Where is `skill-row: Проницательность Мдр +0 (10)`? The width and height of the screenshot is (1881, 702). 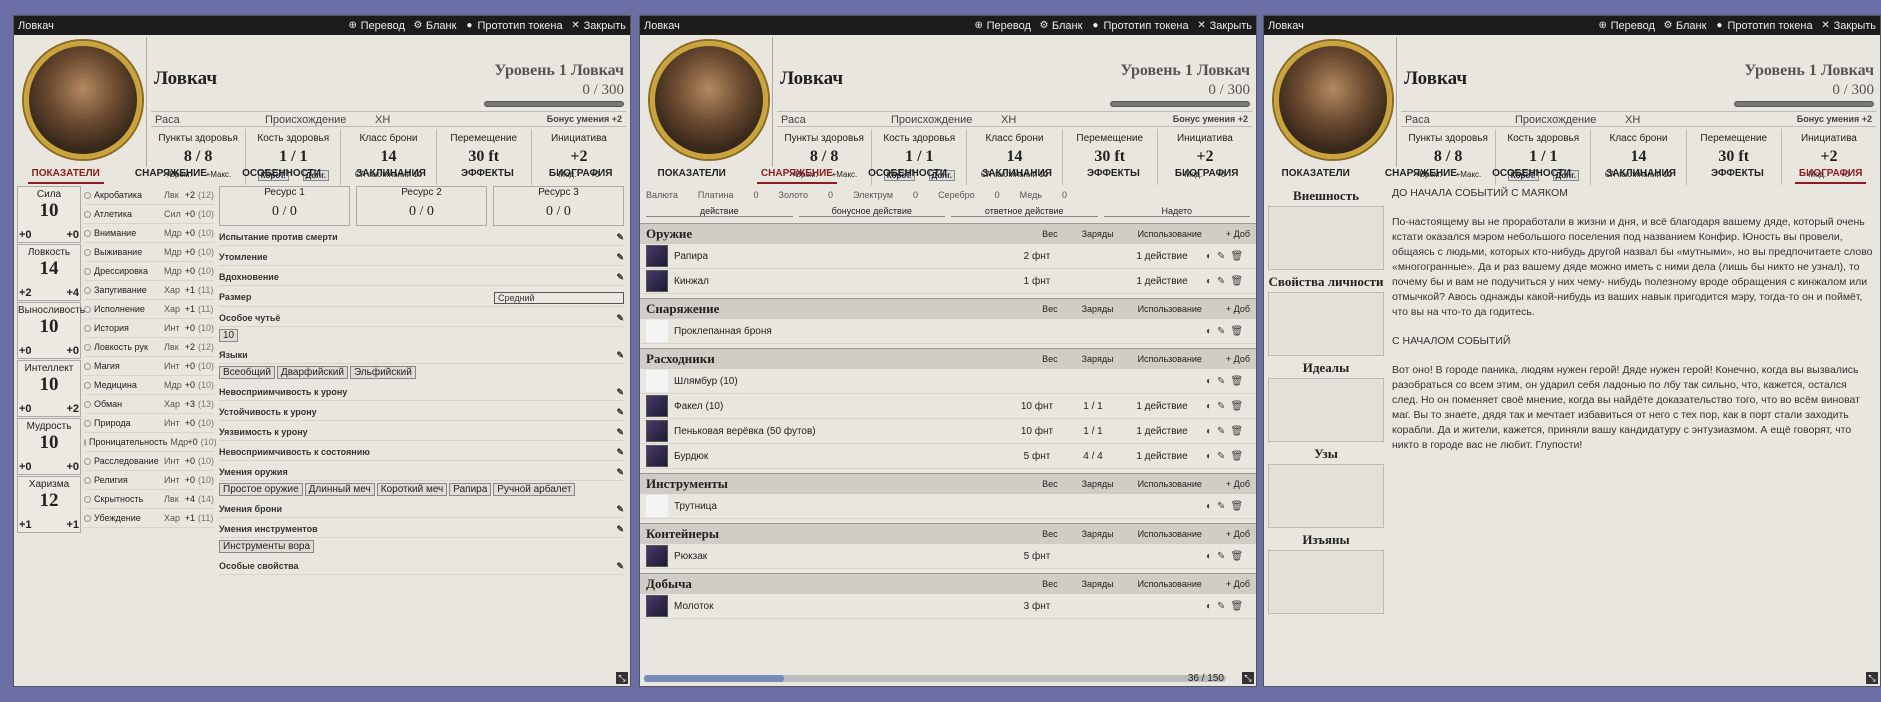 skill-row: Проницательность Мдр +0 (10) is located at coordinates (150, 442).